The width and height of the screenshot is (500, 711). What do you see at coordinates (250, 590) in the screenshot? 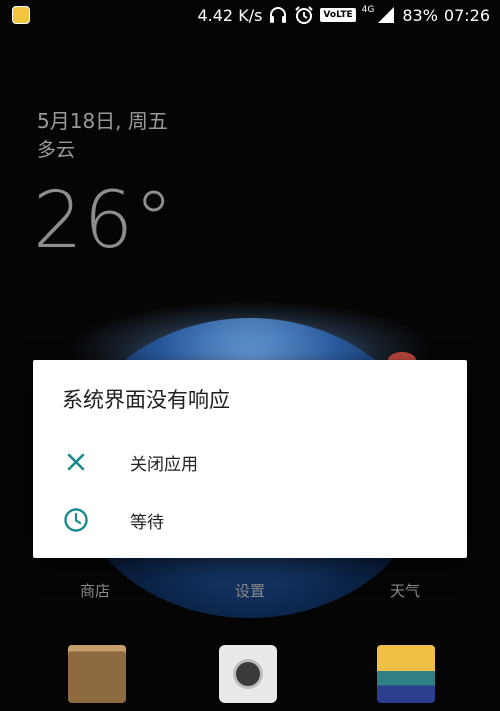
I see `dock-label-settings: 设置` at bounding box center [250, 590].